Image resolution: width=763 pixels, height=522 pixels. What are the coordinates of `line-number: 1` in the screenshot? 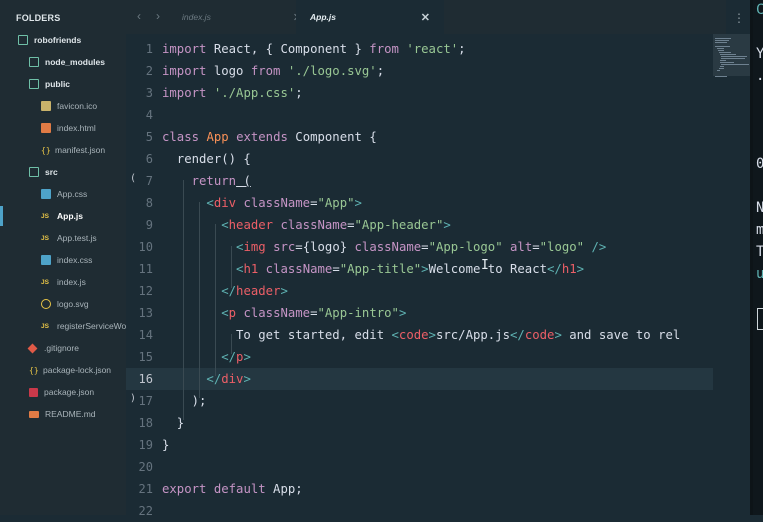 It's located at (149, 49).